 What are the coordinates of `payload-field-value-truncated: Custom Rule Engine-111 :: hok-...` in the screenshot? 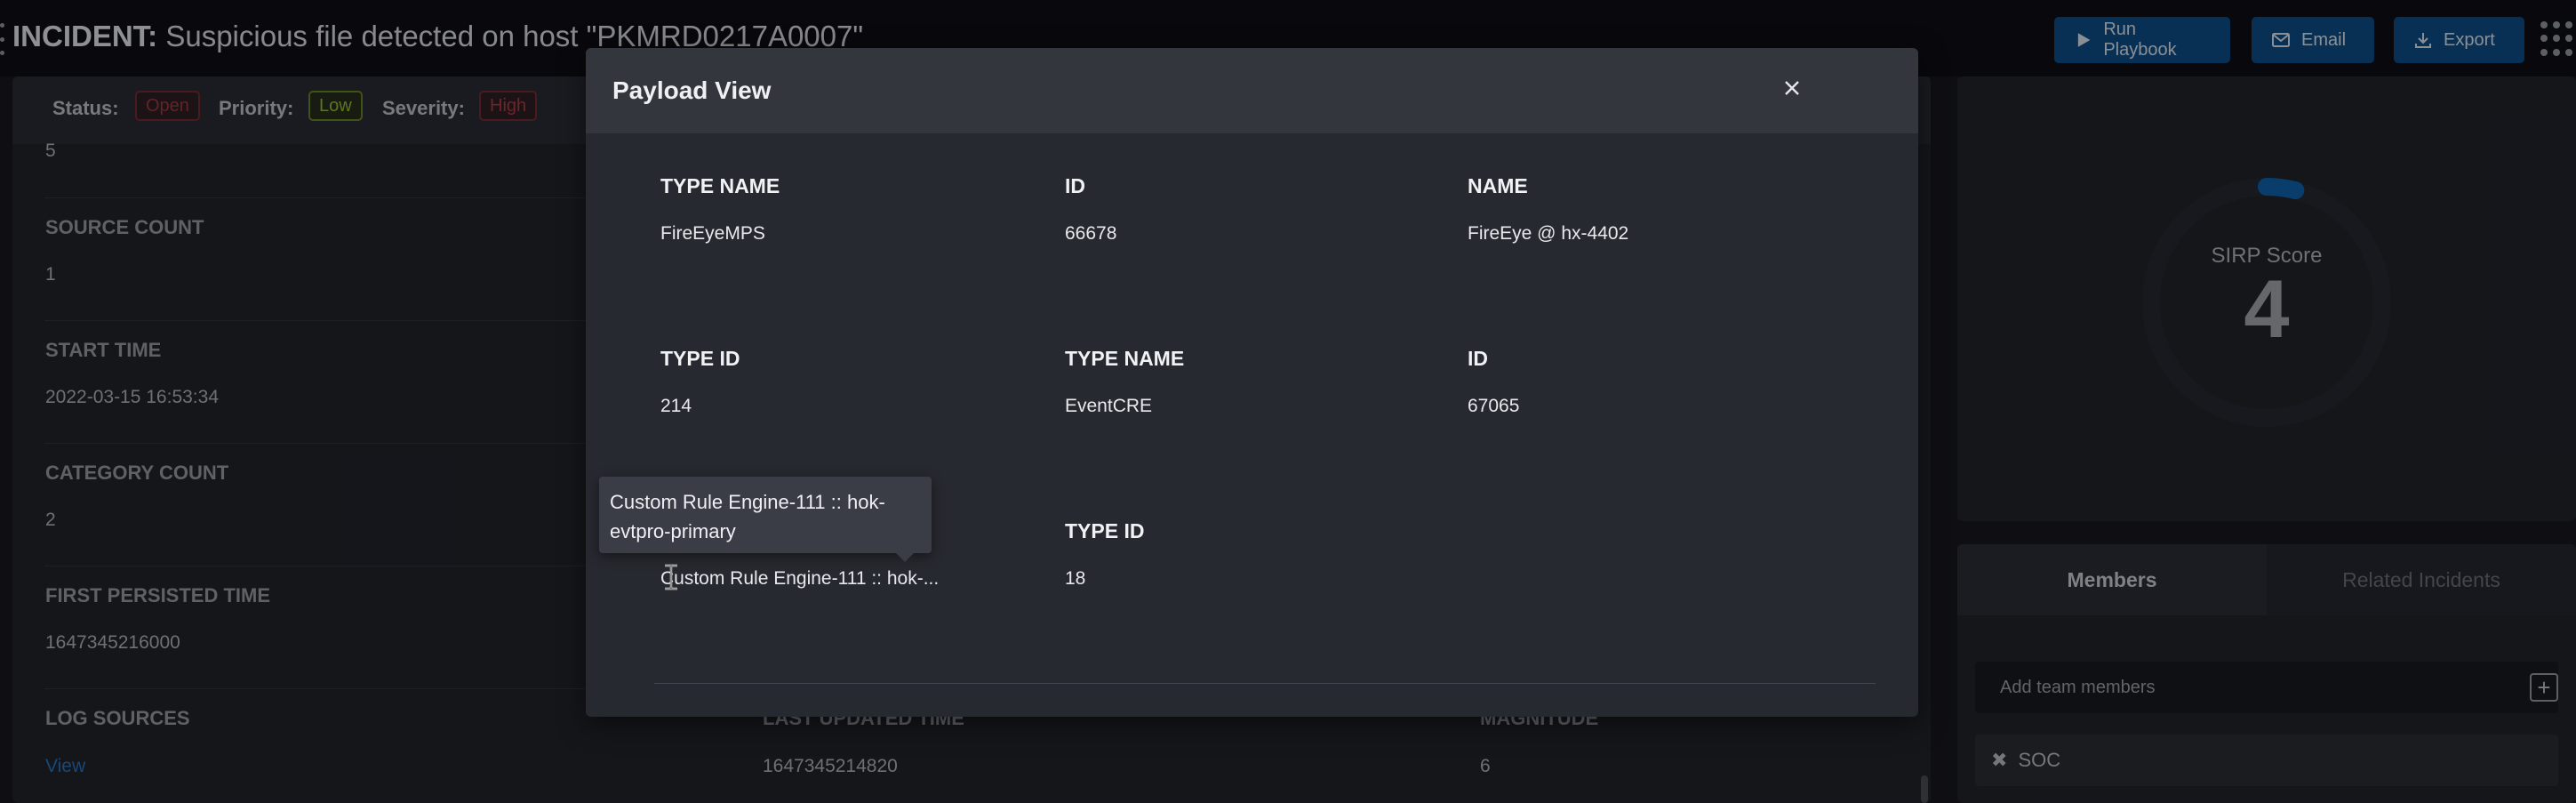 It's located at (799, 579).